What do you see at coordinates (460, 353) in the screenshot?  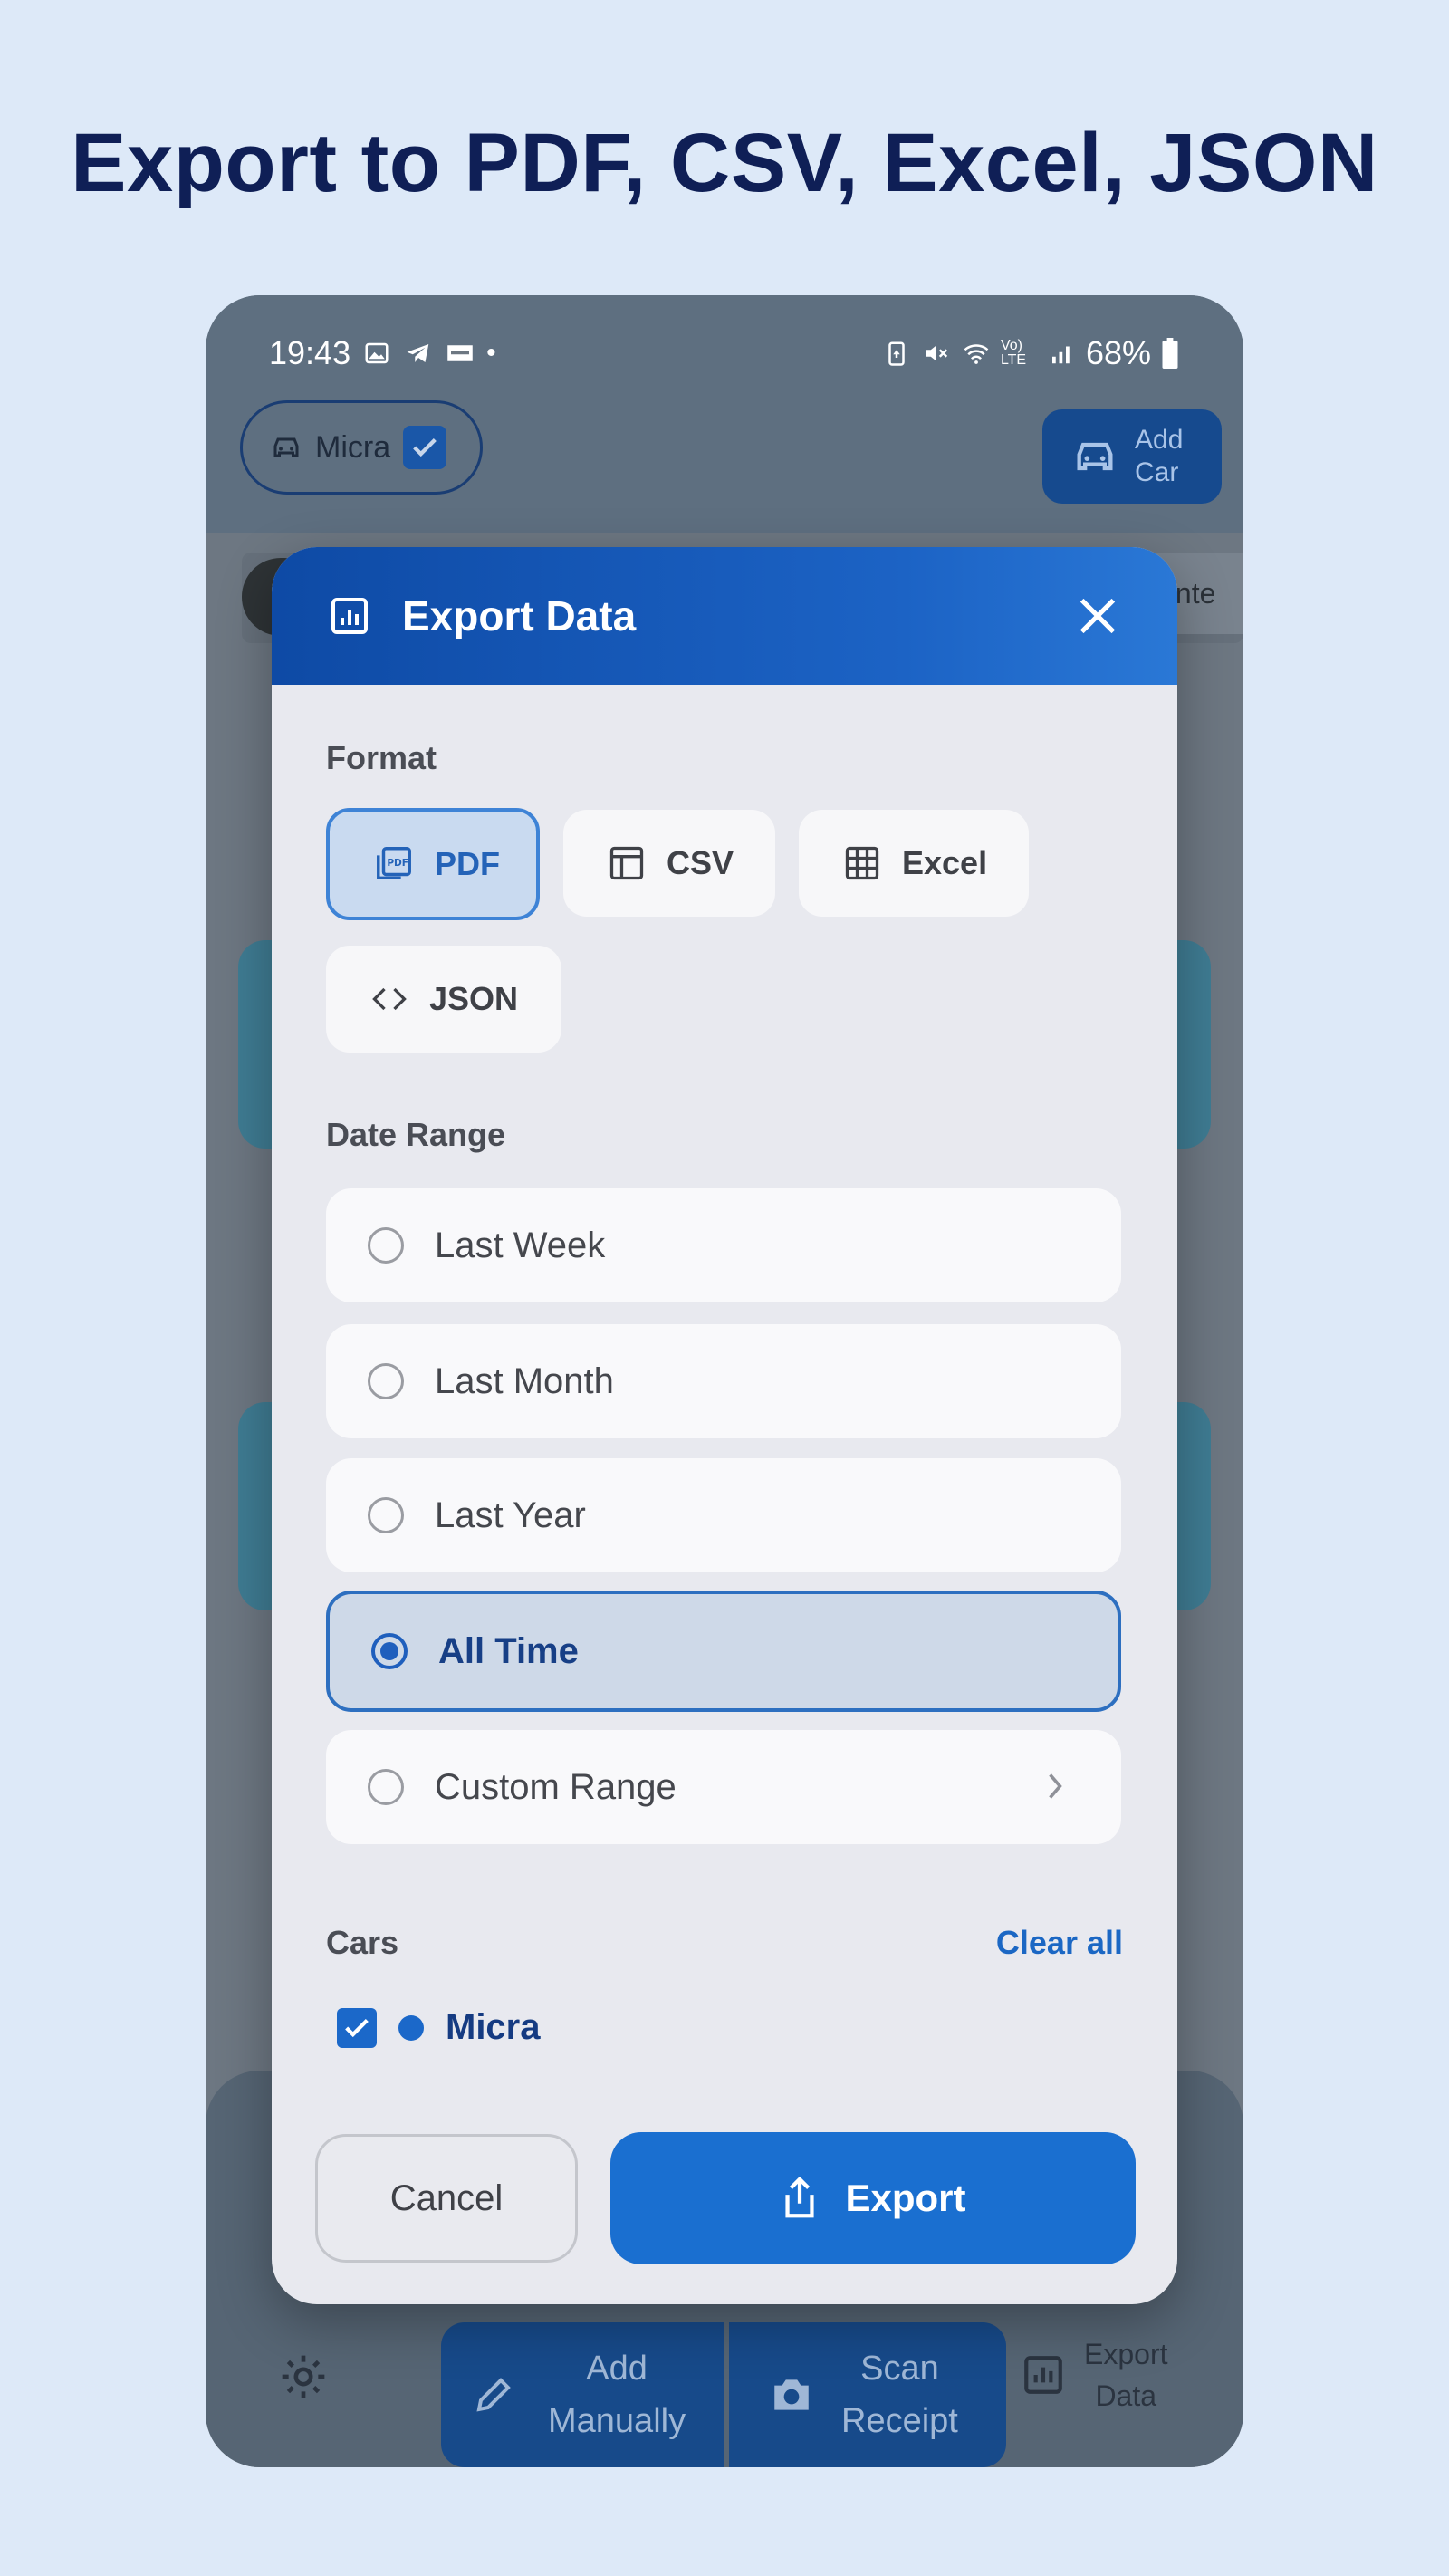 I see `app-notification-icon` at bounding box center [460, 353].